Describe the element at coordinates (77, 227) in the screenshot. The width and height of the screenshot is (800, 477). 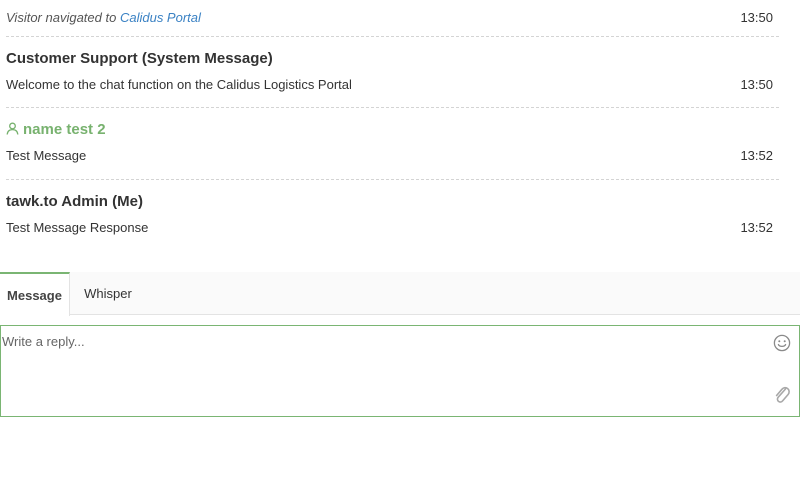
I see `message-text: Test Message Response` at that location.